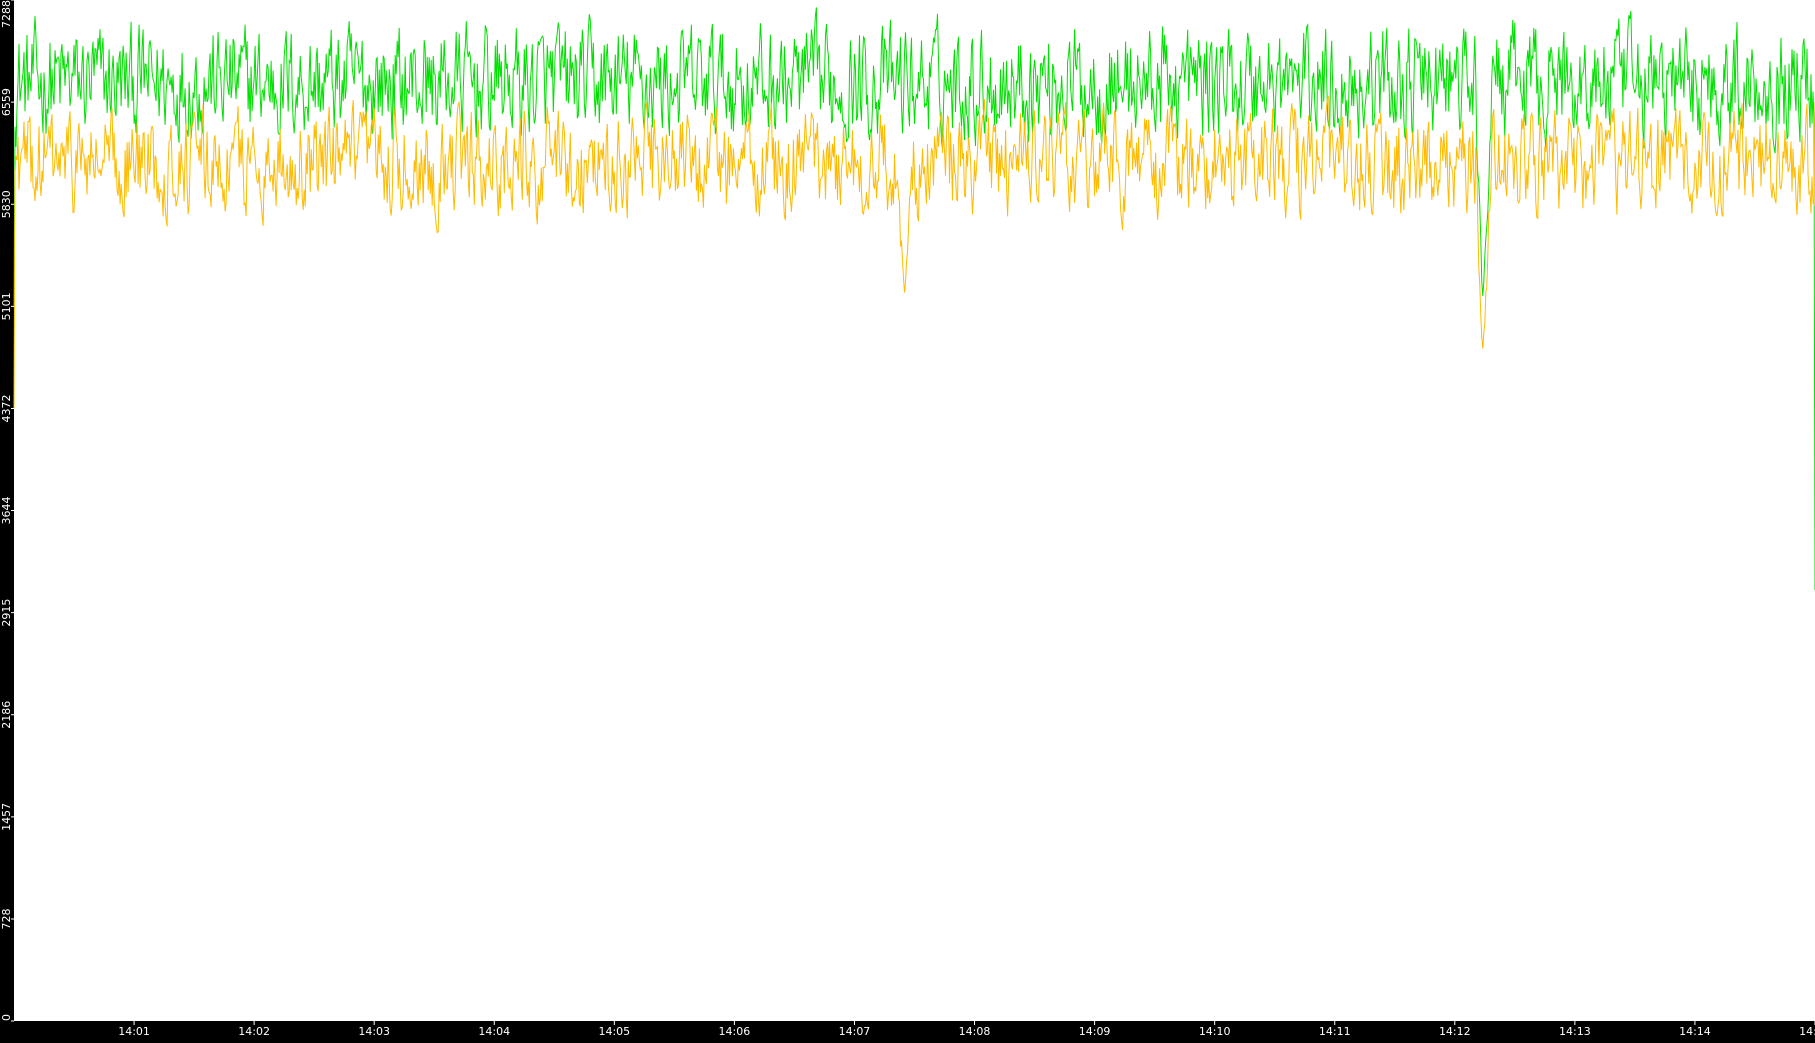 Image resolution: width=1815 pixels, height=1043 pixels. I want to click on x-tick-label: 14:06, so click(735, 1031).